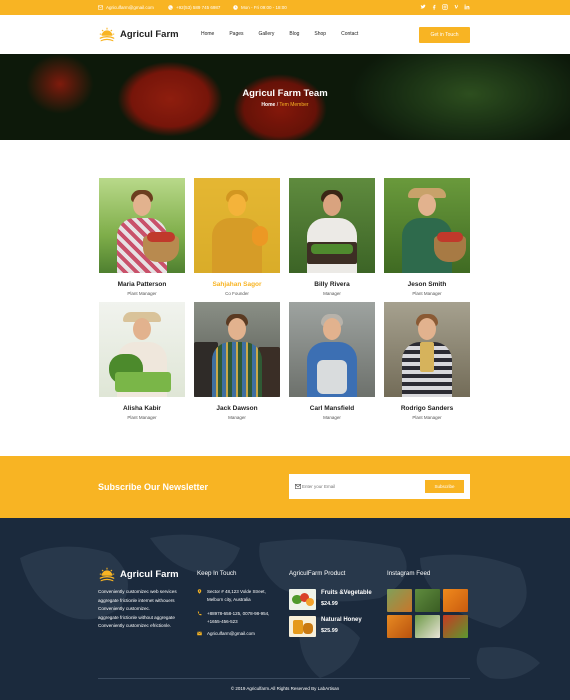  I want to click on team-card: Jeson Smith Plant Manager, so click(427, 237).